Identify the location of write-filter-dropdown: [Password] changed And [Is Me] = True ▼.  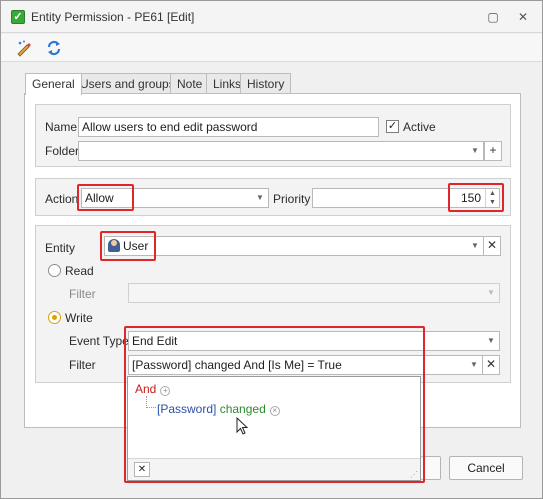
(305, 365).